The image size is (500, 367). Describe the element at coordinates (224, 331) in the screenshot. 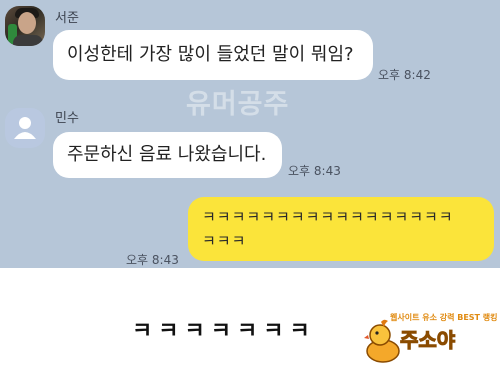

I see `caption-text: ㅋㅋㅋㅋㅋㅋㅋ` at that location.